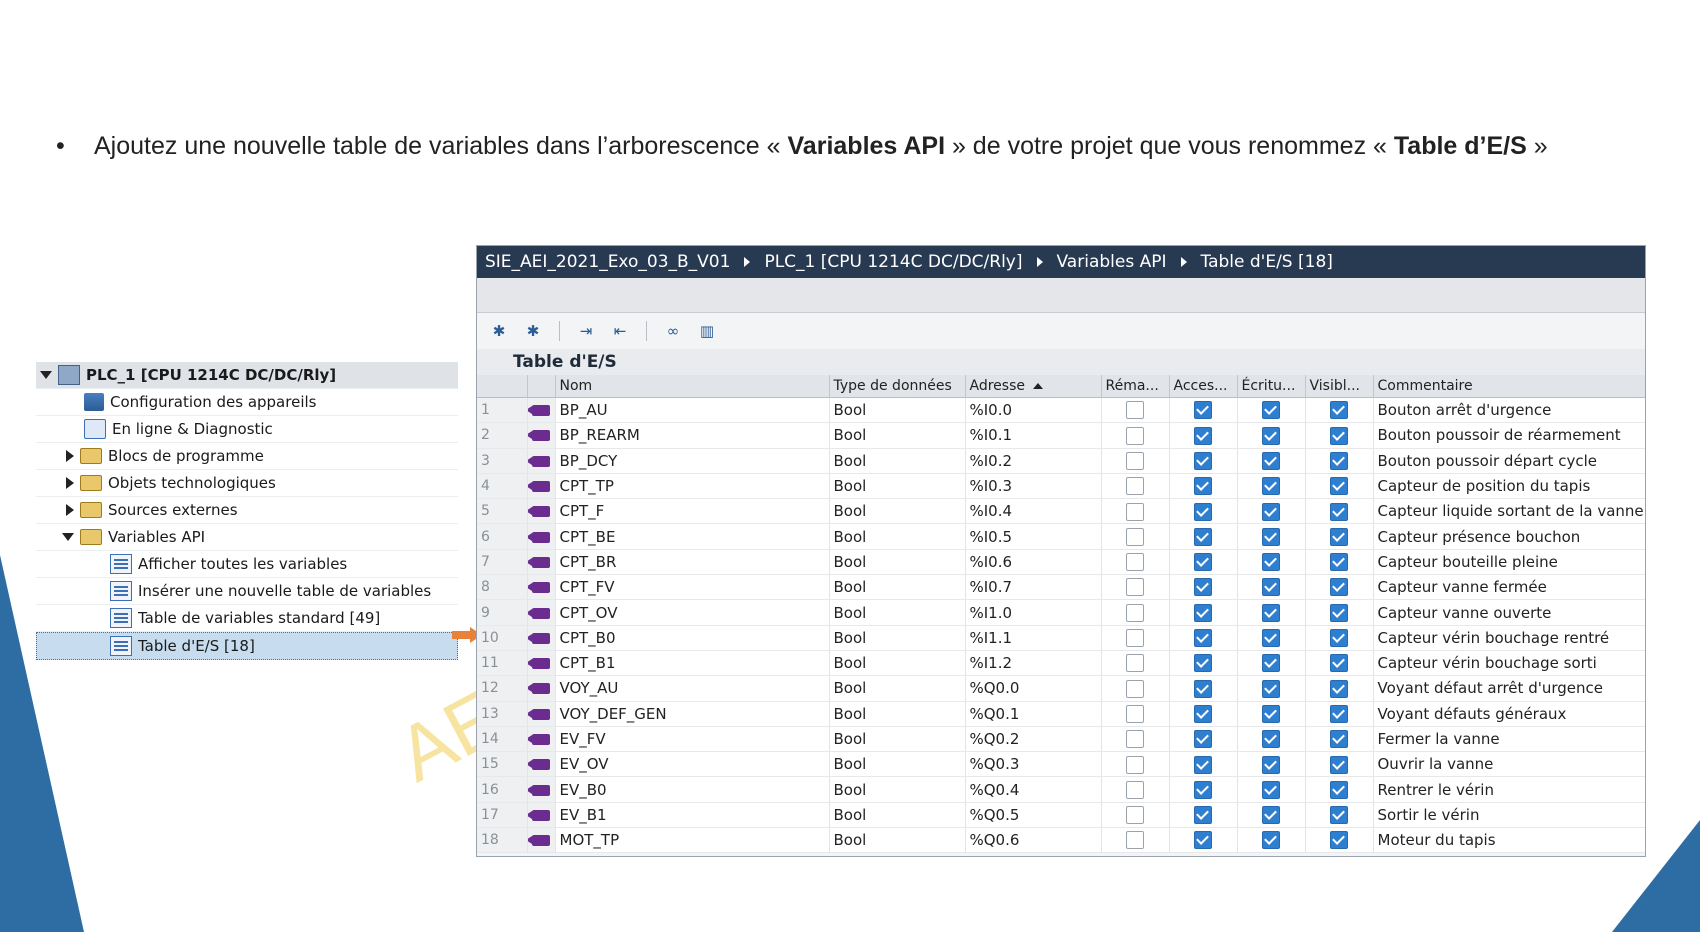 The image size is (1700, 932). I want to click on table-row: 9 CPT_OV Bool %I1.0 Capteur vanne ouverte, so click(1061, 612).